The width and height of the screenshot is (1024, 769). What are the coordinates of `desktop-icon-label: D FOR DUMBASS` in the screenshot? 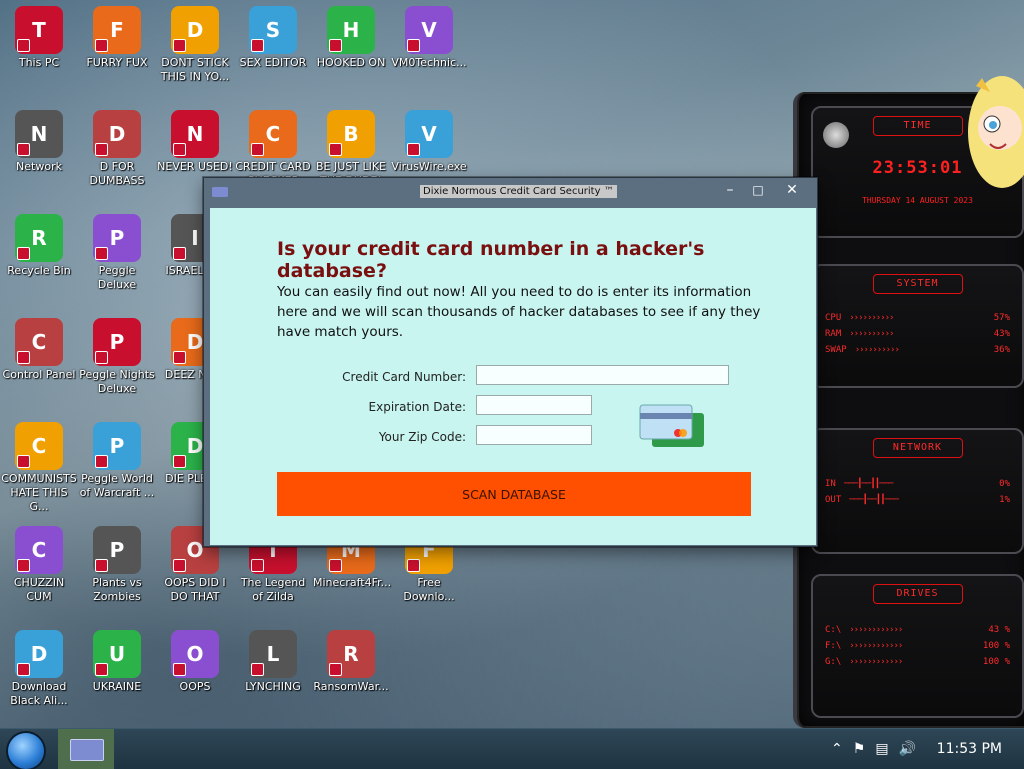 It's located at (117, 173).